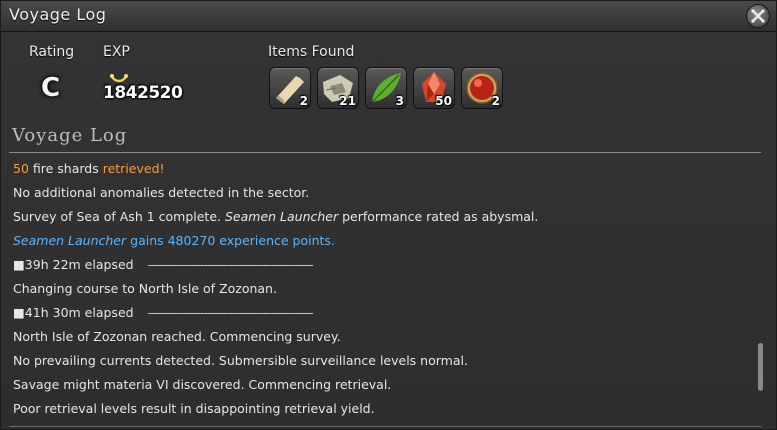 The width and height of the screenshot is (777, 430). I want to click on log-line: 50 fire shards retrieved!, so click(383, 171).